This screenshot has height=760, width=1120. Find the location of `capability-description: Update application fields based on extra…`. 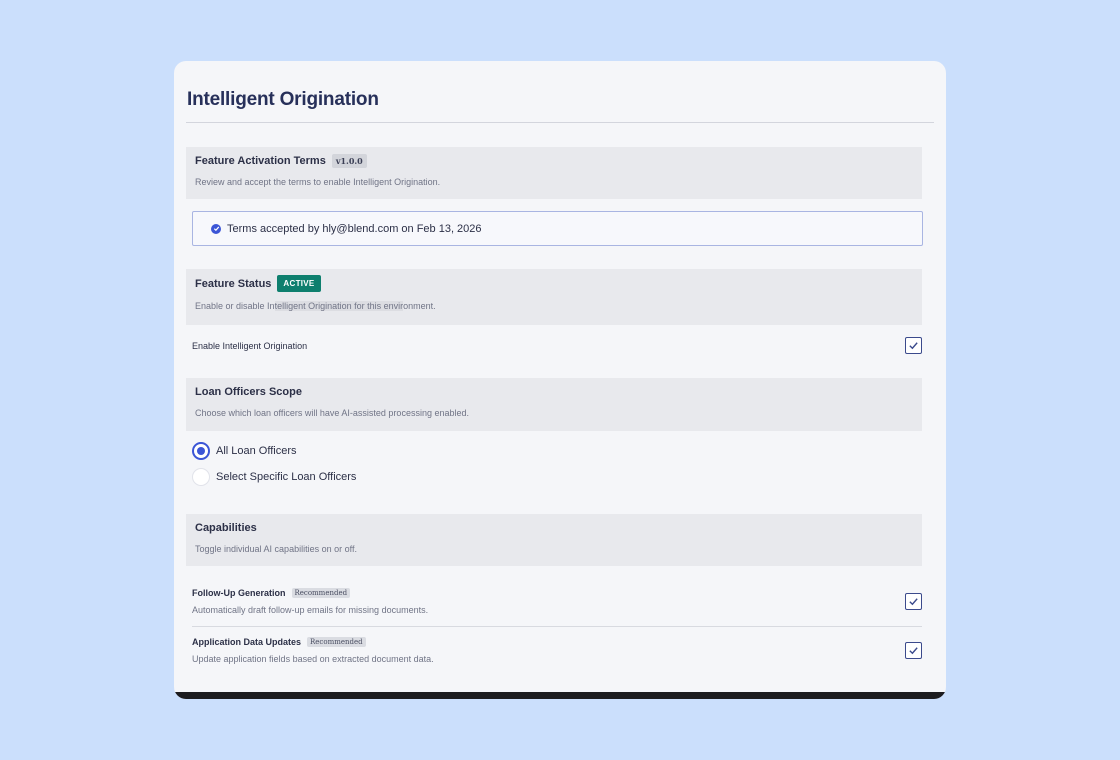

capability-description: Update application fields based on extra… is located at coordinates (313, 659).